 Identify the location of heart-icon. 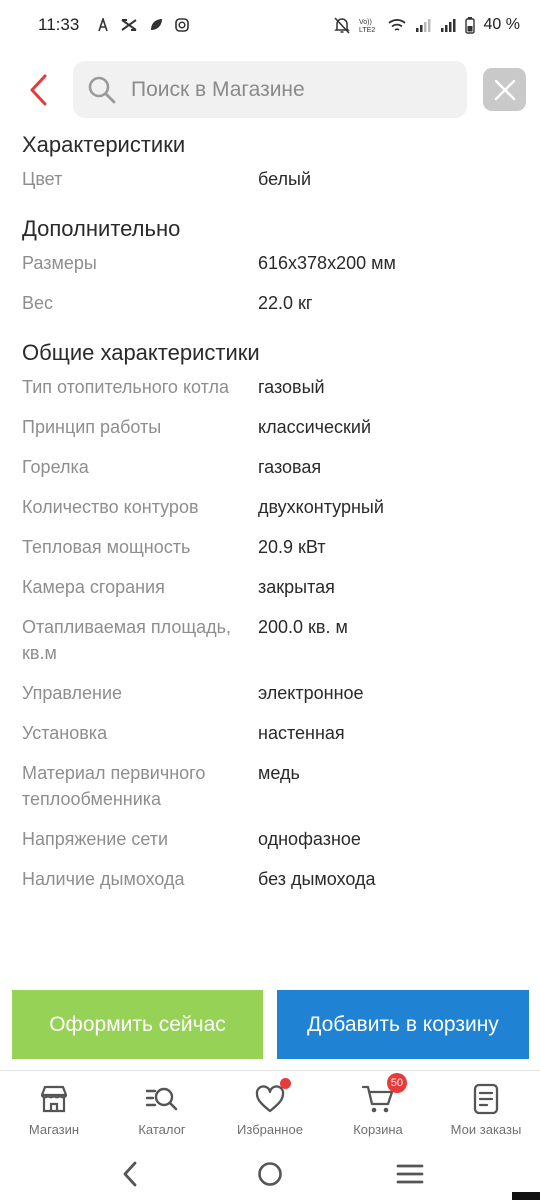
(270, 1099).